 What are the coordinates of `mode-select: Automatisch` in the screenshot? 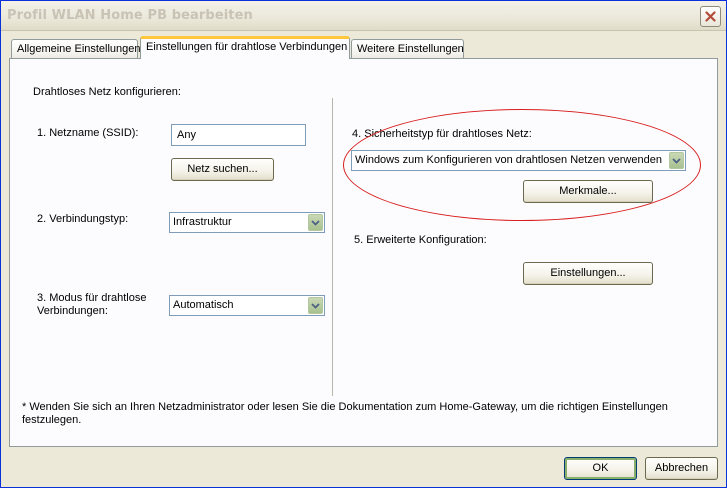 It's located at (247, 305).